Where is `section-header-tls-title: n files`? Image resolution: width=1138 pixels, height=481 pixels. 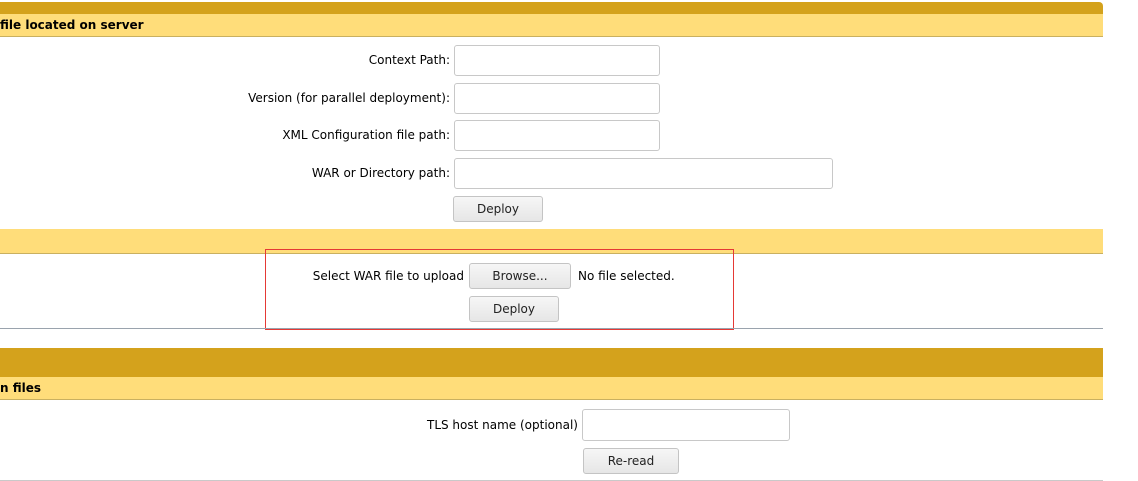
section-header-tls-title: n files is located at coordinates (21, 388).